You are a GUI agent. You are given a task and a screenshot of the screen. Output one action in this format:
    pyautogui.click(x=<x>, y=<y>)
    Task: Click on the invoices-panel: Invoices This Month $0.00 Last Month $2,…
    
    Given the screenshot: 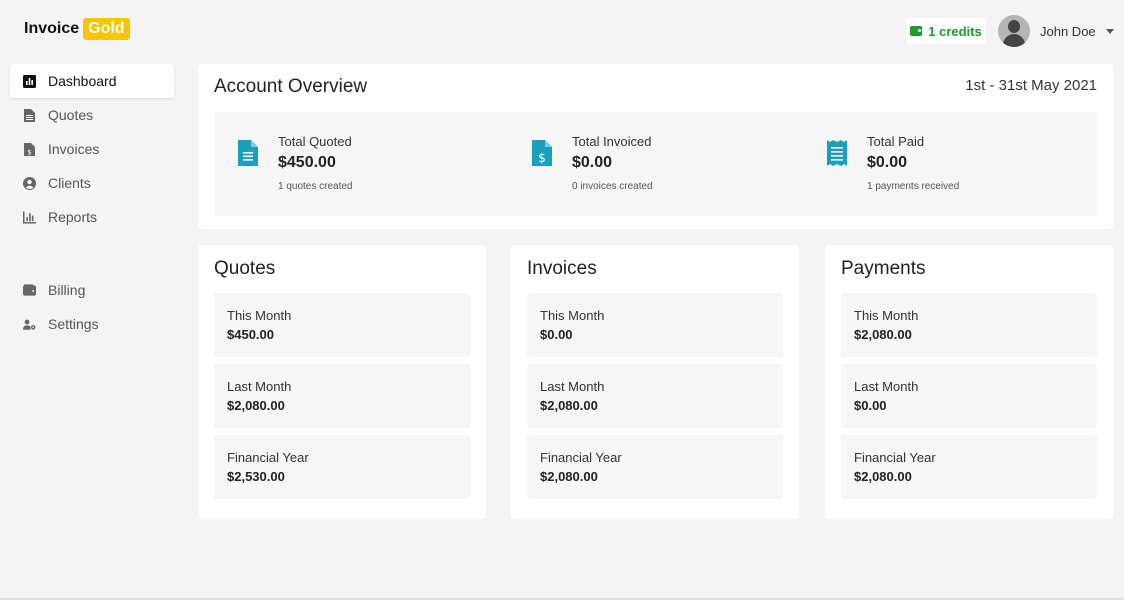 What is the action you would take?
    pyautogui.click(x=655, y=382)
    